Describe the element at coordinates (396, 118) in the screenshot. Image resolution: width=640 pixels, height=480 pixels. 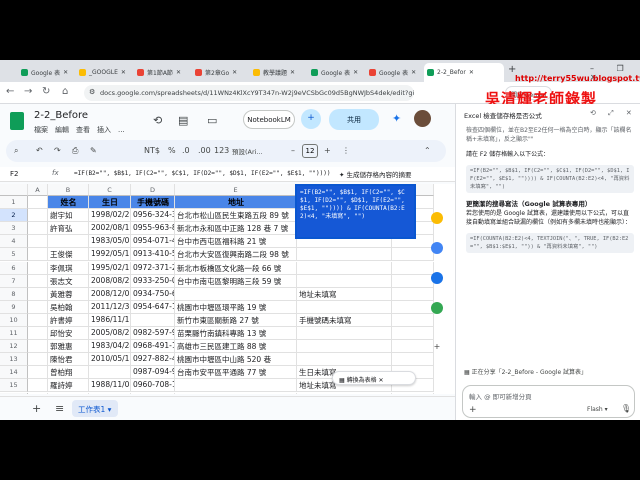
I see `gemini-spark-icon: ✦` at that location.